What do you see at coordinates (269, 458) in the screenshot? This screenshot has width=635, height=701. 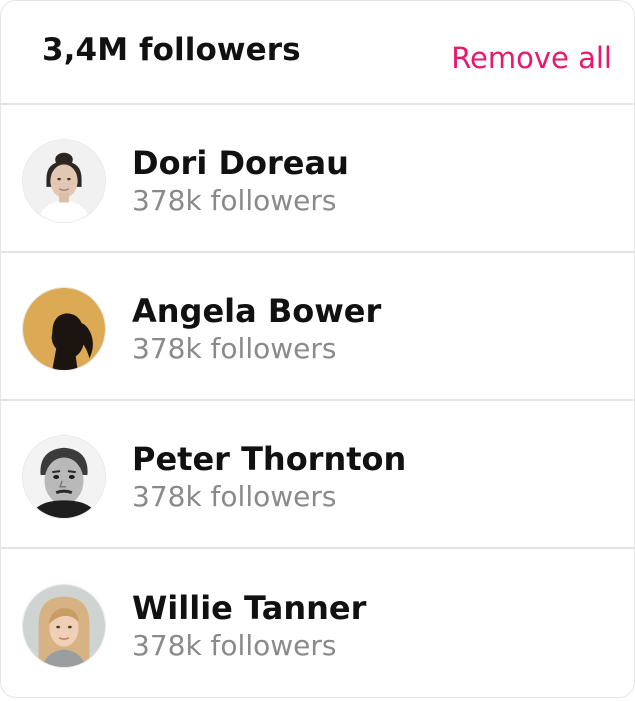 I see `user-name: Peter Thornton` at bounding box center [269, 458].